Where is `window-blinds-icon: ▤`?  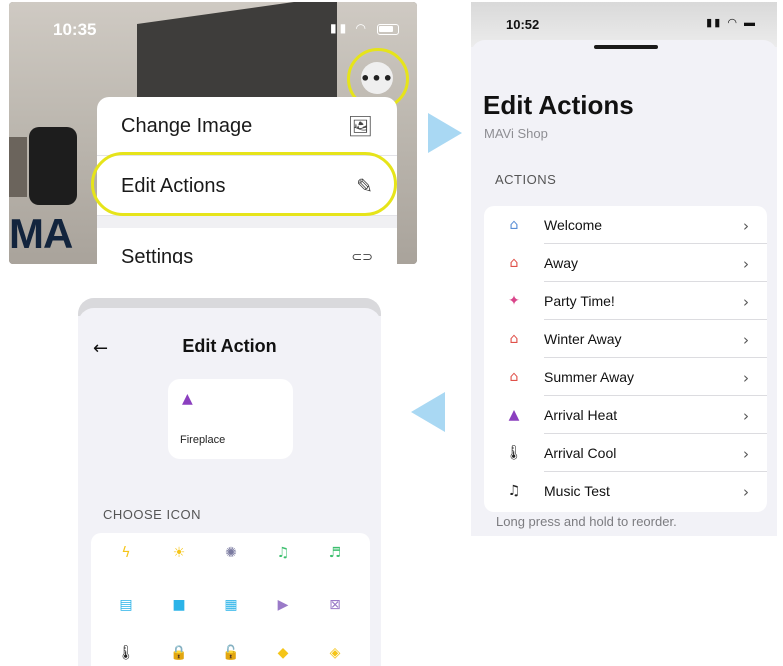 window-blinds-icon: ▤ is located at coordinates (126, 612).